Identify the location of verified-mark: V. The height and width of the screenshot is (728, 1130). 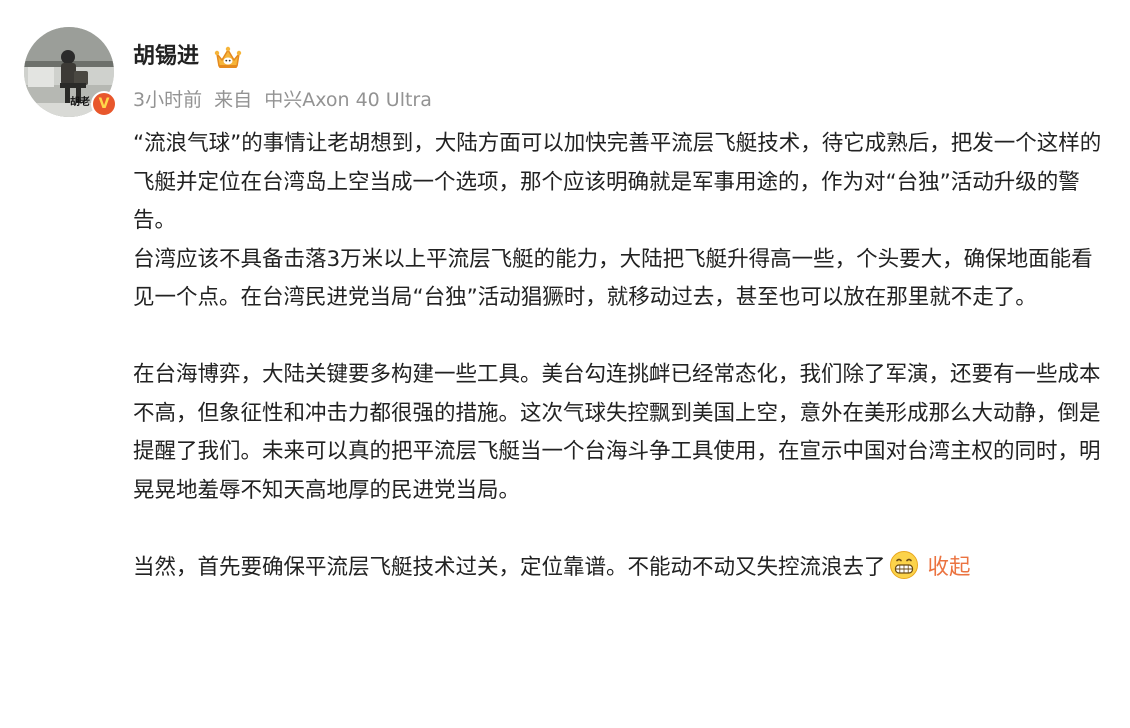
(104, 104).